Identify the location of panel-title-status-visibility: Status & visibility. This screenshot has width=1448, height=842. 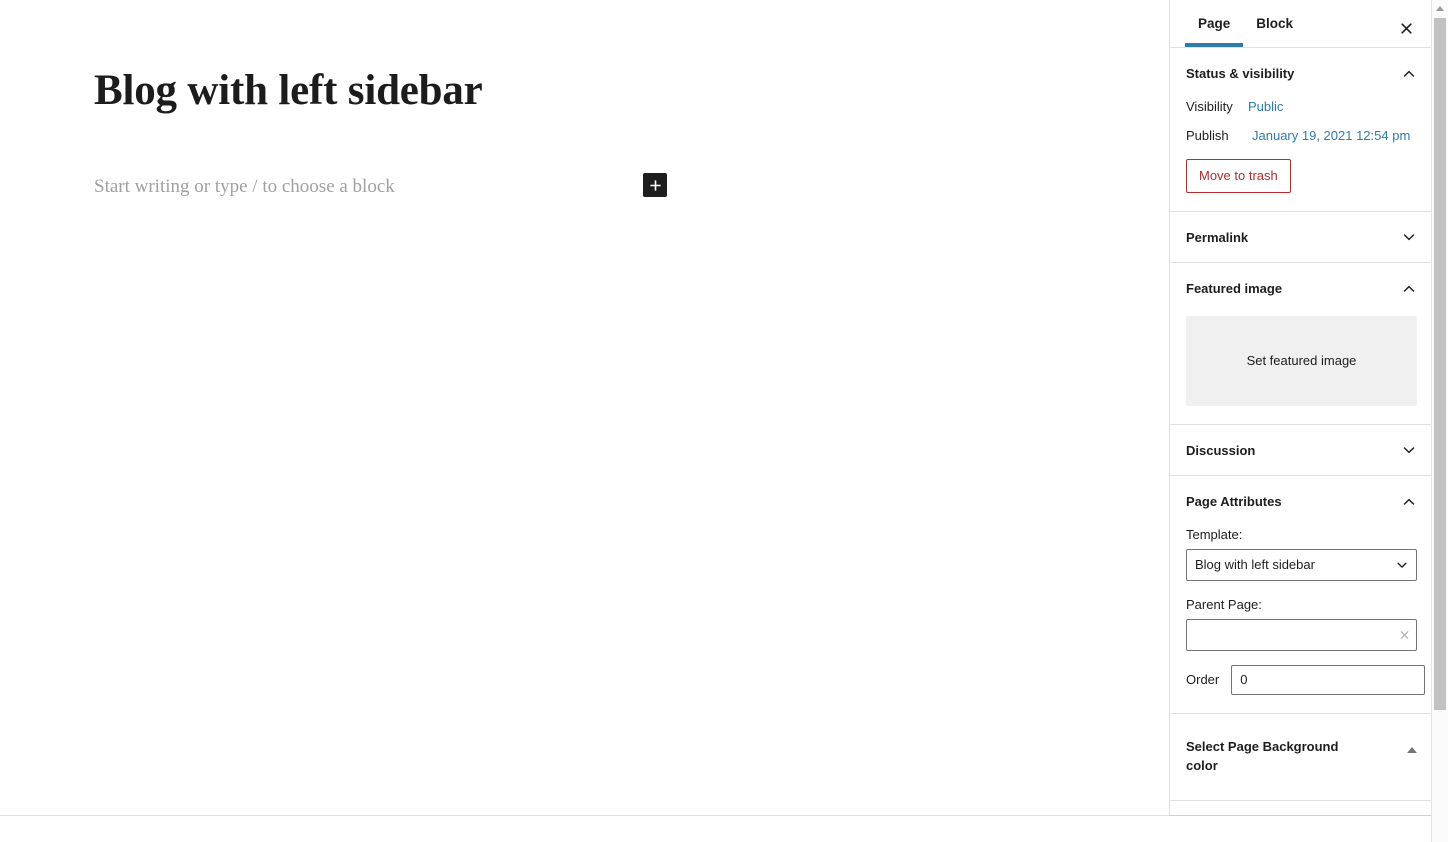
(1240, 73).